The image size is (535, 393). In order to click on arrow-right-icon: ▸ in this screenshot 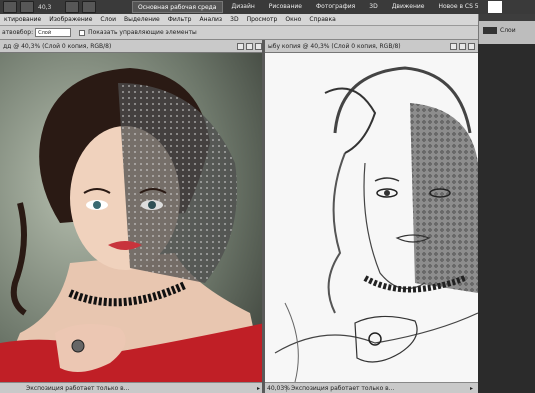, I will do `click(474, 388)`.